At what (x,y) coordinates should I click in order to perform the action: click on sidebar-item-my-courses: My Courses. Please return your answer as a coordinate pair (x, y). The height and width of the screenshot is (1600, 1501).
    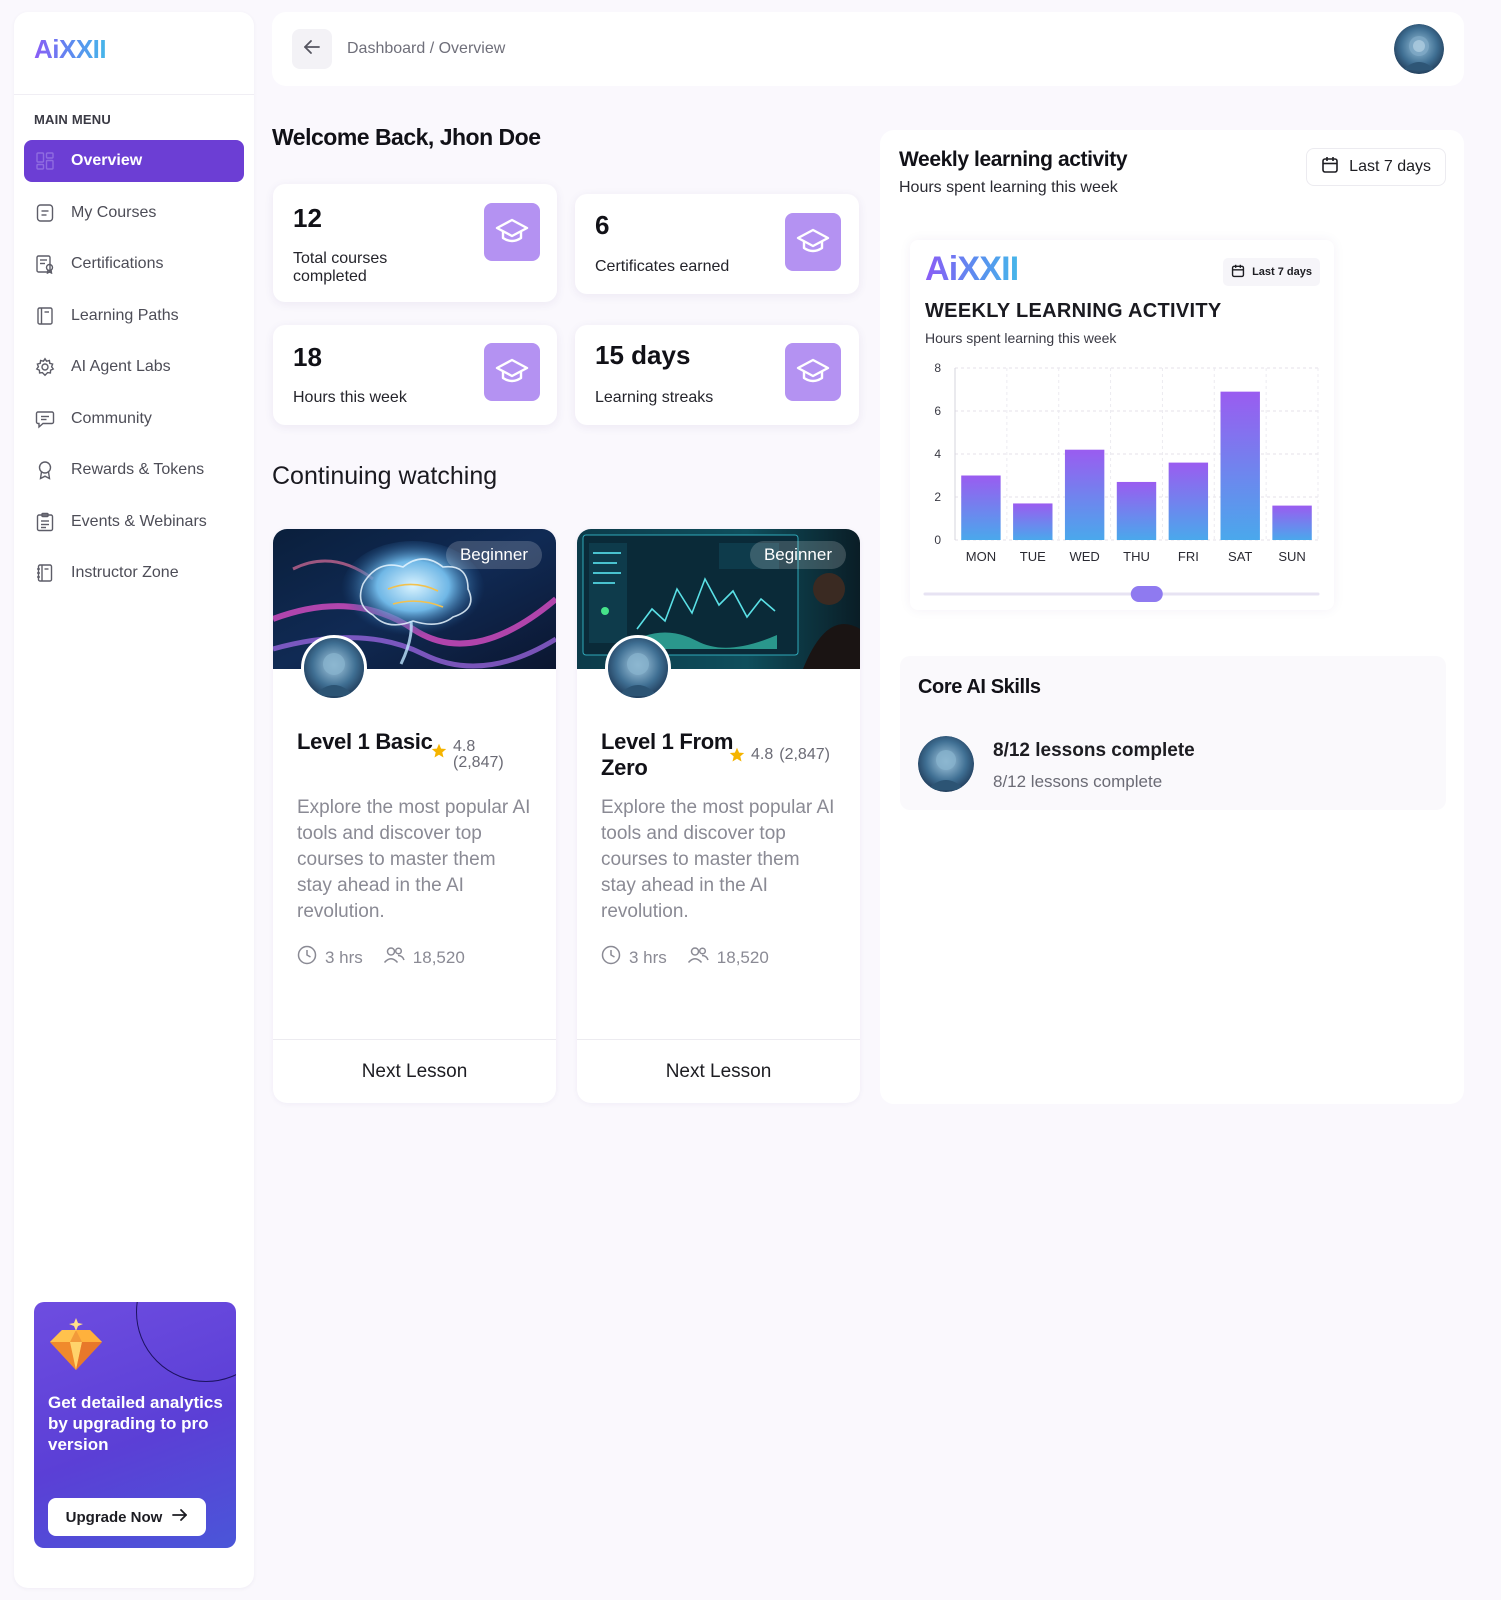
    Looking at the image, I should click on (134, 213).